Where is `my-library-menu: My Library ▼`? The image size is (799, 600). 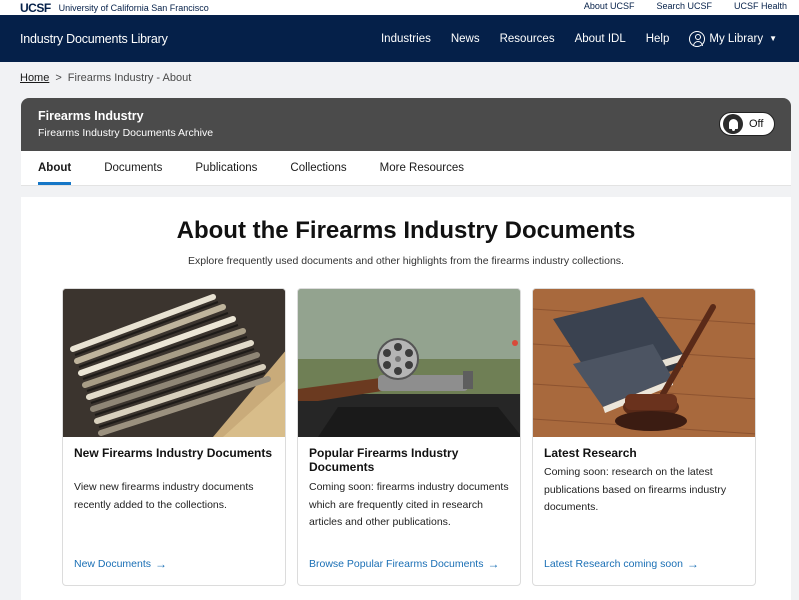 my-library-menu: My Library ▼ is located at coordinates (733, 38).